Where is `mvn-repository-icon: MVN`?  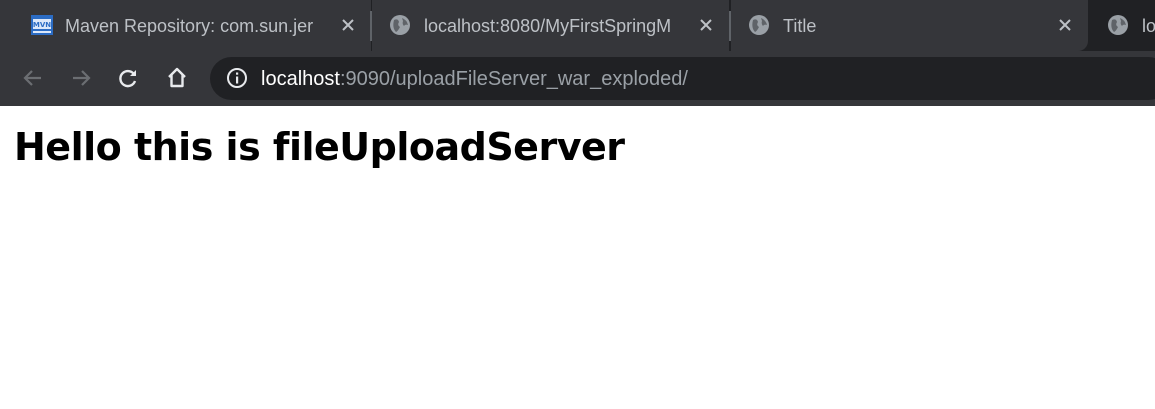
mvn-repository-icon: MVN is located at coordinates (42, 25).